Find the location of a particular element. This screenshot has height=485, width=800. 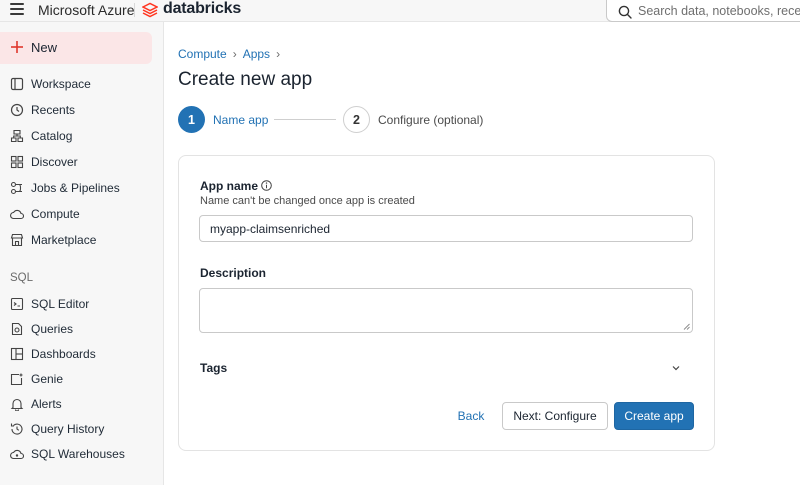

sidebar-item-alerts: Alerts is located at coordinates (82, 405).